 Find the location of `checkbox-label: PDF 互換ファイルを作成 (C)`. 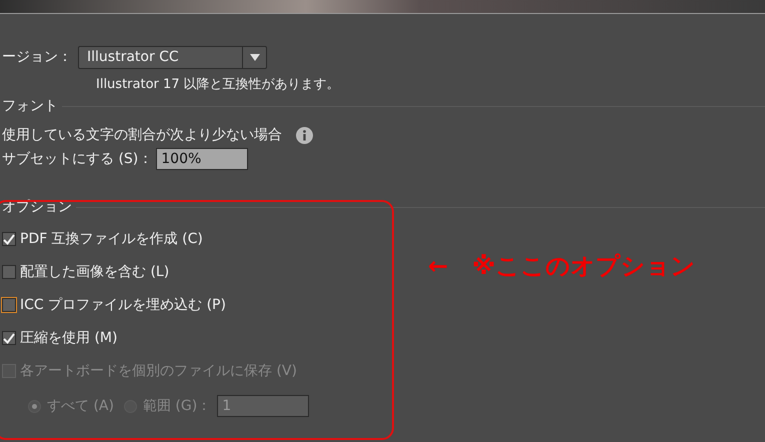

checkbox-label: PDF 互換ファイルを作成 (C) is located at coordinates (111, 239).